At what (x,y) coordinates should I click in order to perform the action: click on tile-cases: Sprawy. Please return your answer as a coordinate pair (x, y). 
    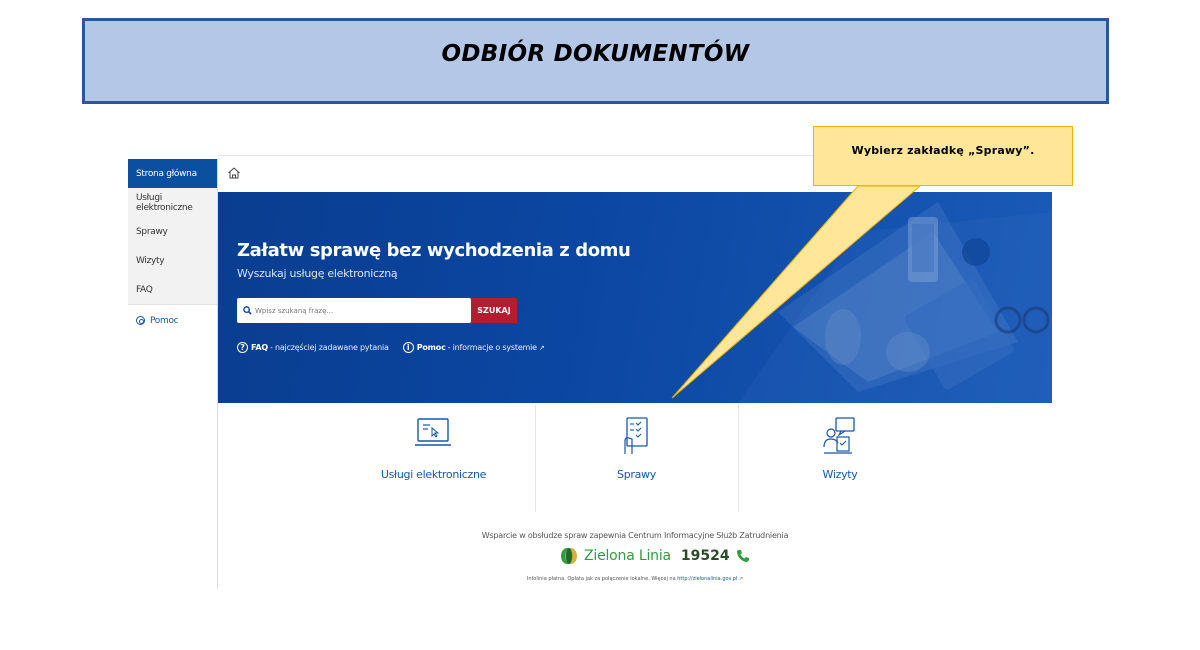
    Looking at the image, I should click on (636, 458).